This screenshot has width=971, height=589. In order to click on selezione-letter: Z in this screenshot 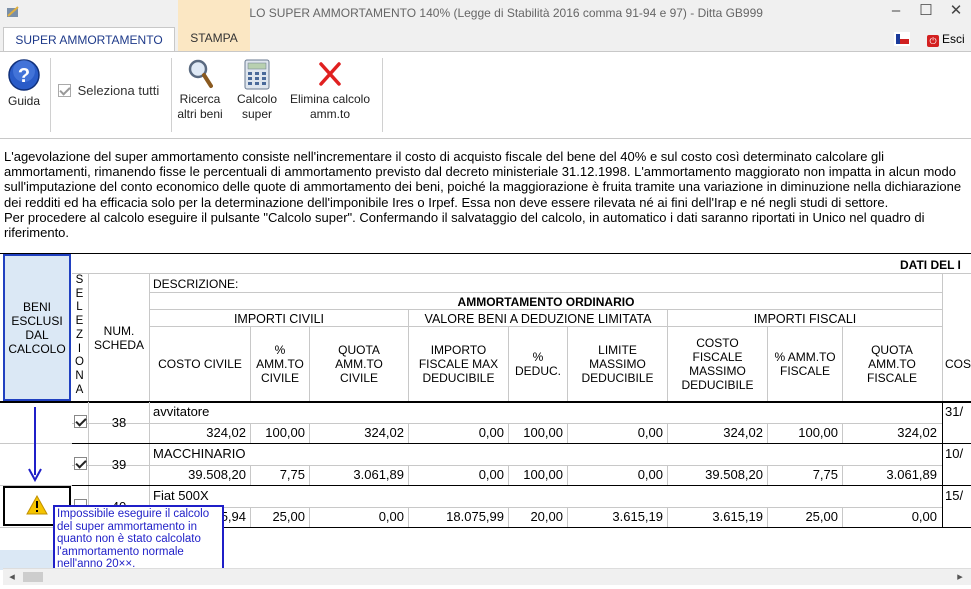, I will do `click(79, 334)`.